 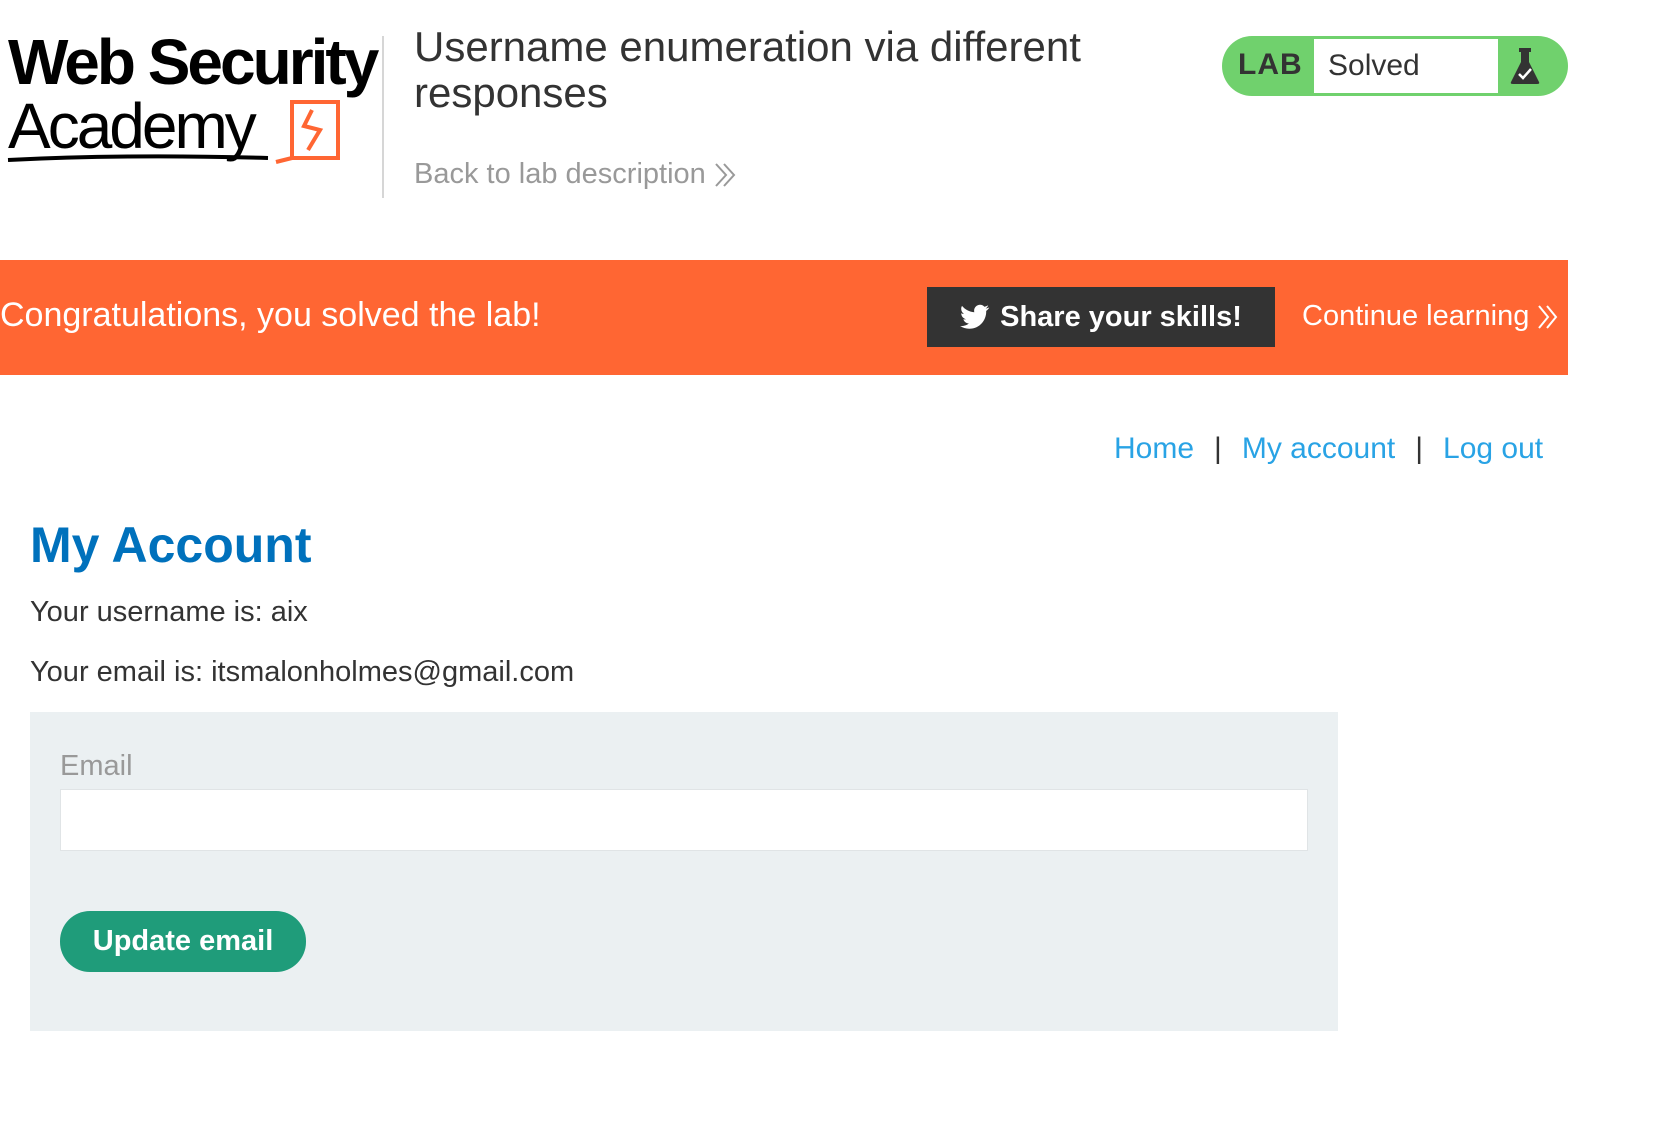 What do you see at coordinates (383, 117) in the screenshot?
I see `header-divider` at bounding box center [383, 117].